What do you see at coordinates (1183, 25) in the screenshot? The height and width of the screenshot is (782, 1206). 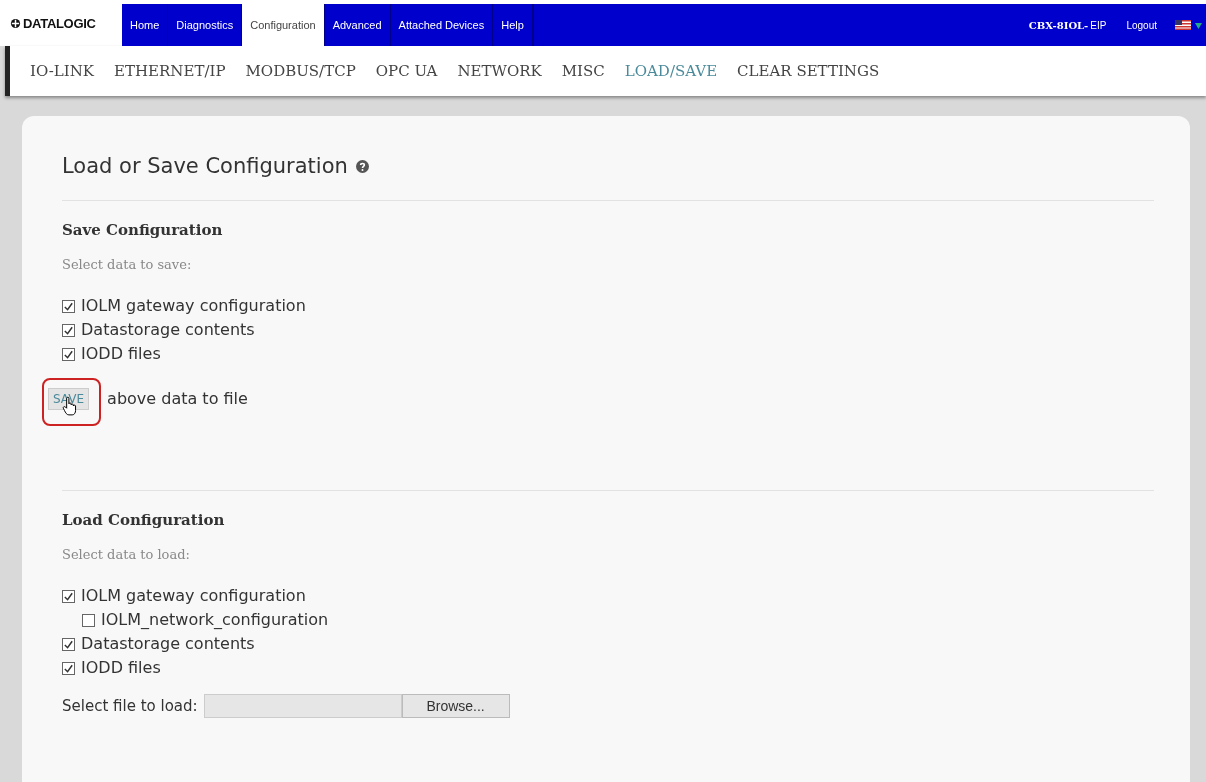 I see `flag-icon` at bounding box center [1183, 25].